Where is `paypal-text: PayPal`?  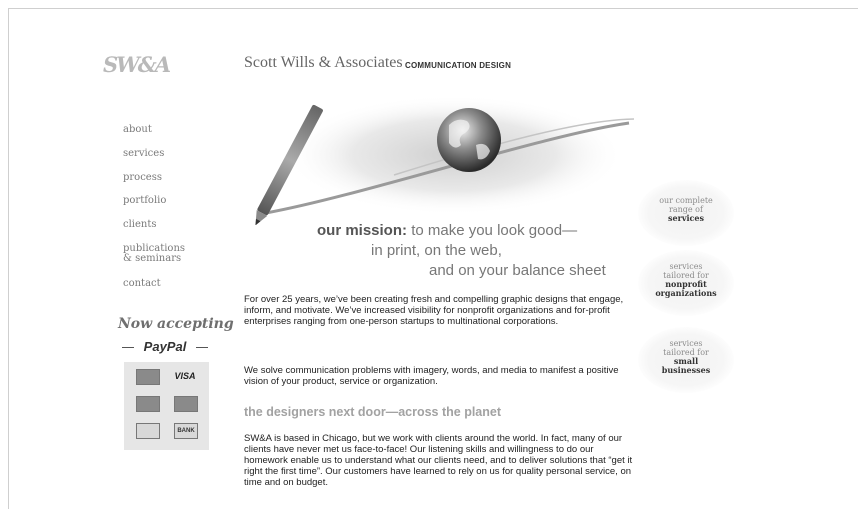 paypal-text: PayPal is located at coordinates (165, 346).